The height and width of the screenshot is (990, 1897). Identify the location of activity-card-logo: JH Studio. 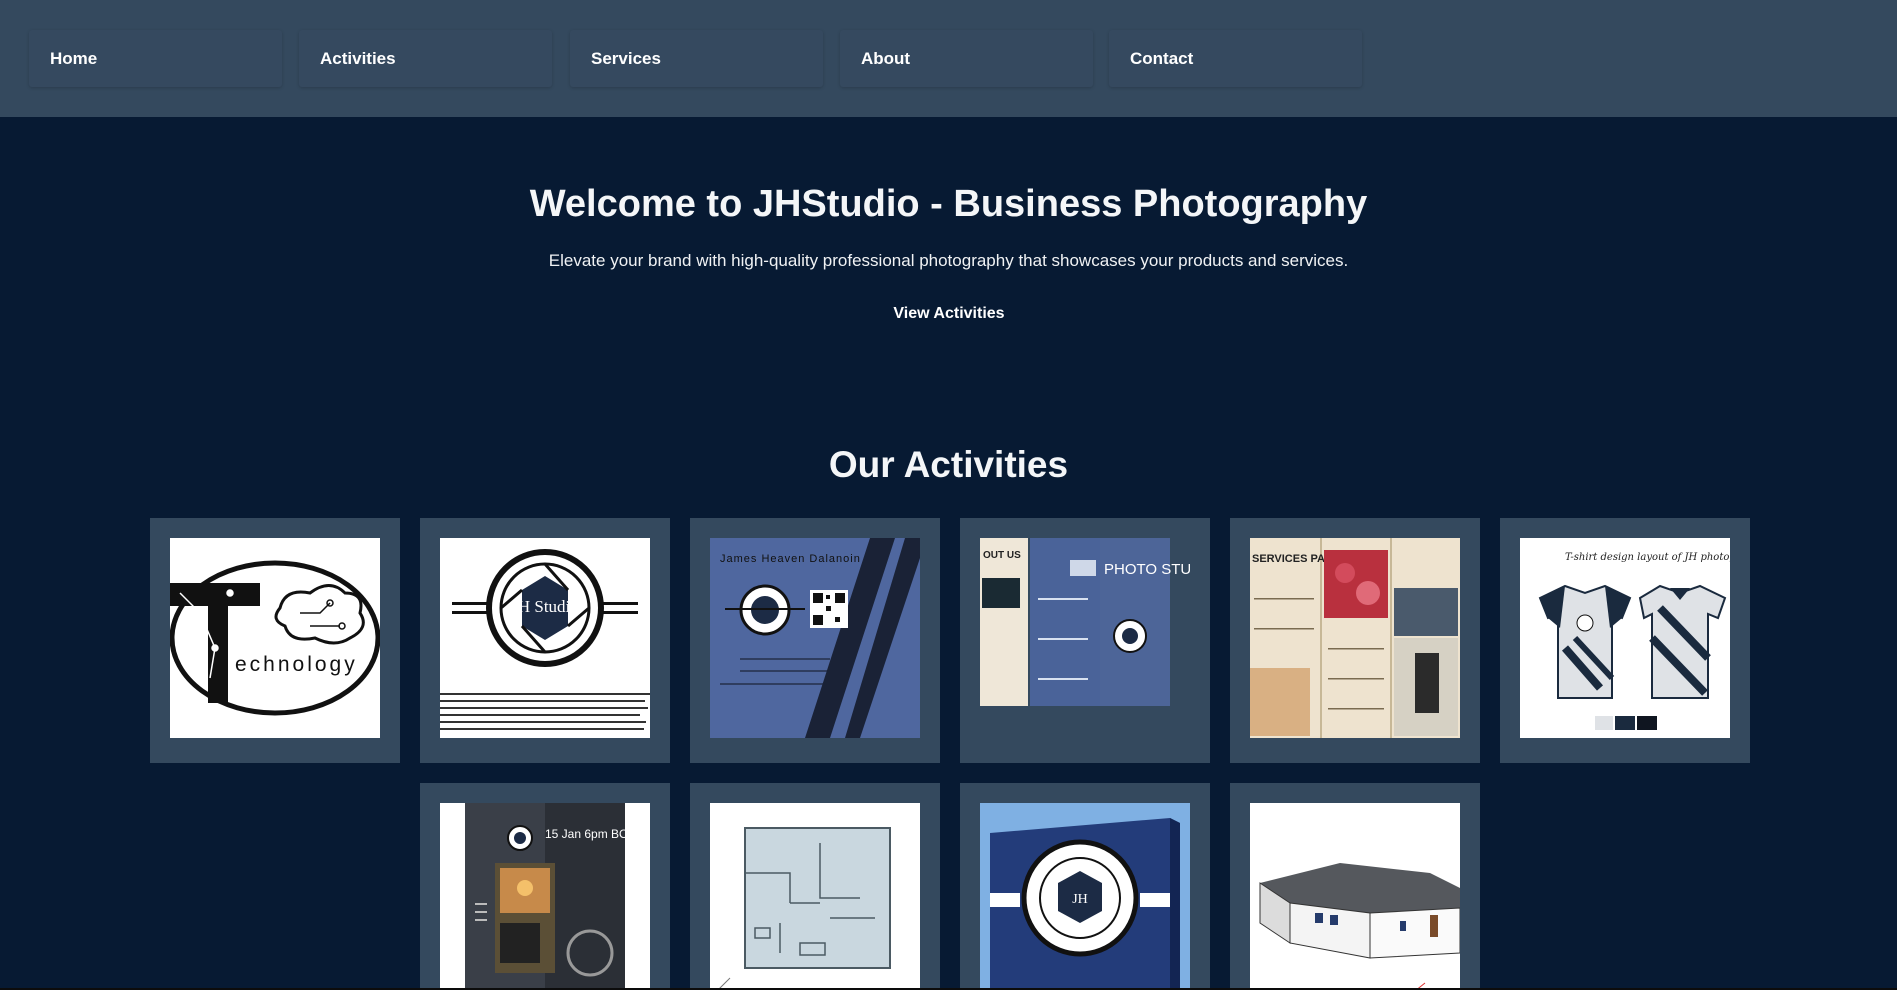
(545, 640).